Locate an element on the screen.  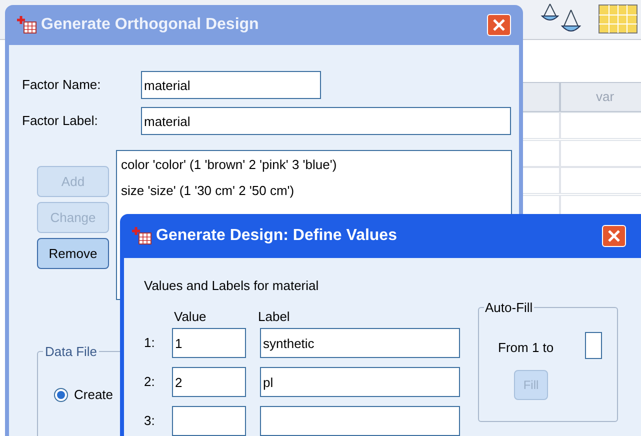
radio-button is located at coordinates (61, 395).